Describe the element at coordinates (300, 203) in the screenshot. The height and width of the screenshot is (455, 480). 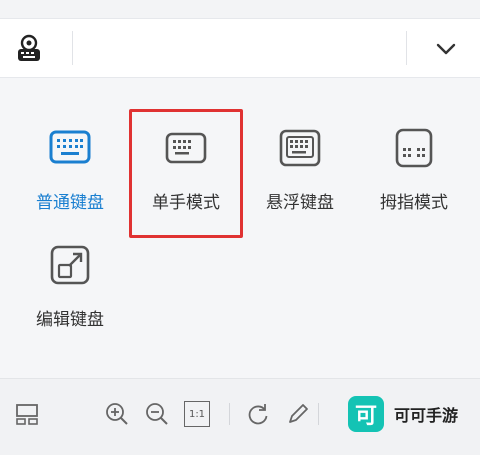
I see `mode-label: 悬浮键盘` at that location.